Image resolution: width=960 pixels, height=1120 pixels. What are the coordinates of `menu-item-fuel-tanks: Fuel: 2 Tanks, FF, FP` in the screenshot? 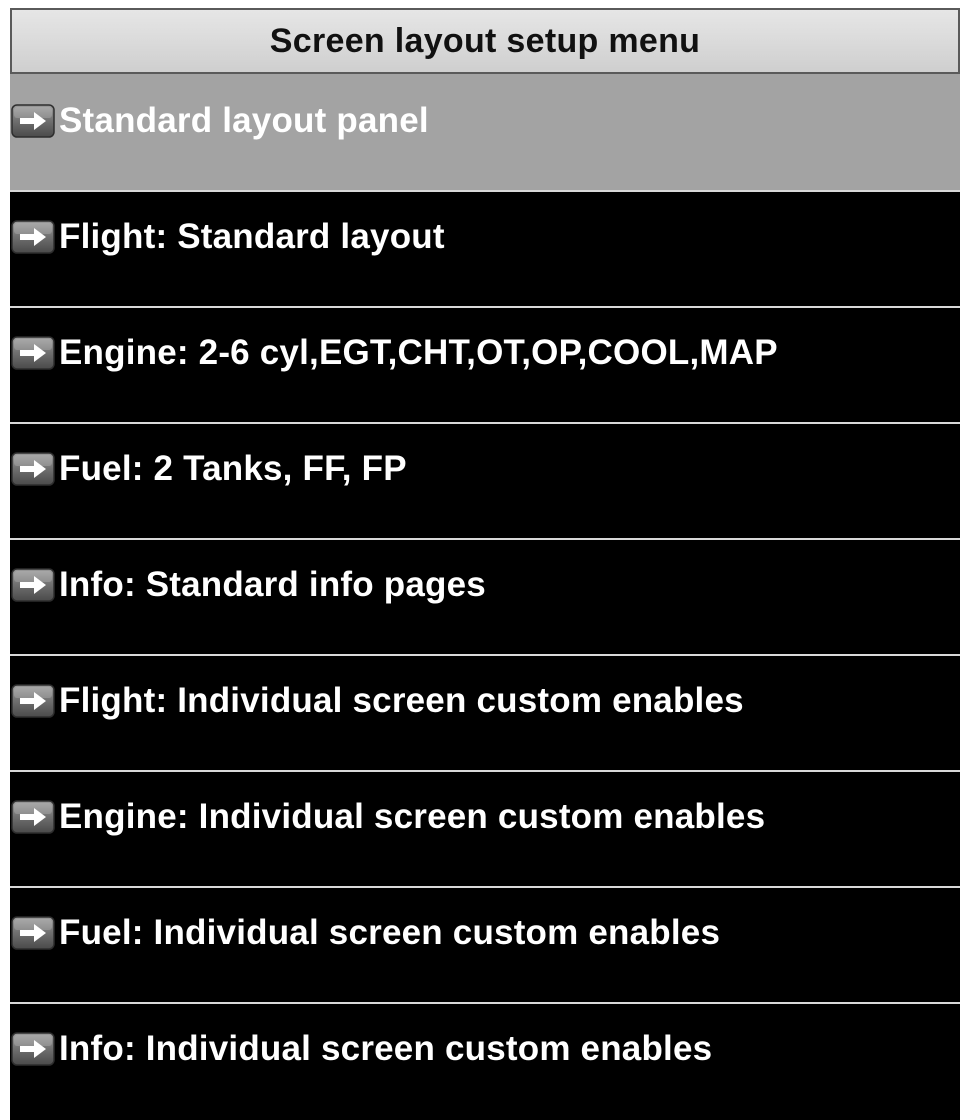 It's located at (485, 480).